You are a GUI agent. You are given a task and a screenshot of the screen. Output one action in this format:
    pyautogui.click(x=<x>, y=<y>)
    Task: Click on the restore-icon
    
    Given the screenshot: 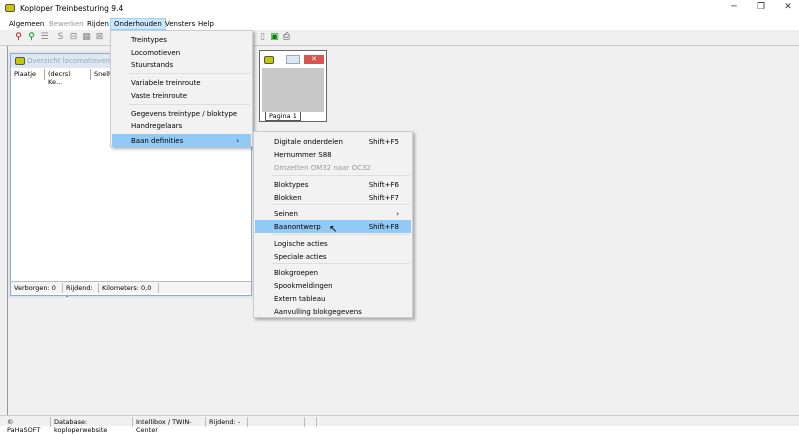 What is the action you would take?
    pyautogui.click(x=293, y=59)
    